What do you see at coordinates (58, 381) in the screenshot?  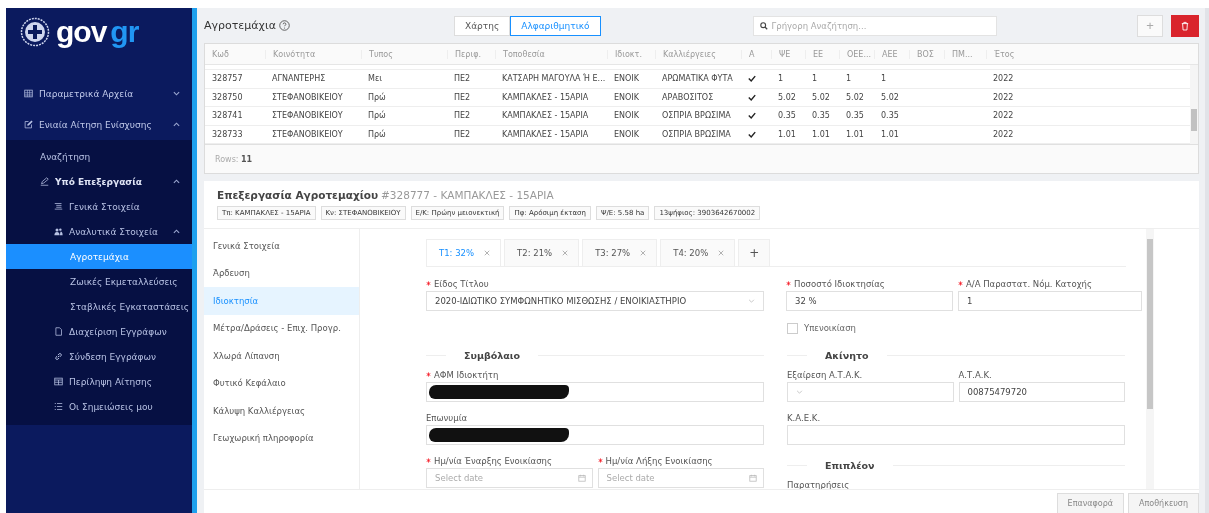 I see `table-icon` at bounding box center [58, 381].